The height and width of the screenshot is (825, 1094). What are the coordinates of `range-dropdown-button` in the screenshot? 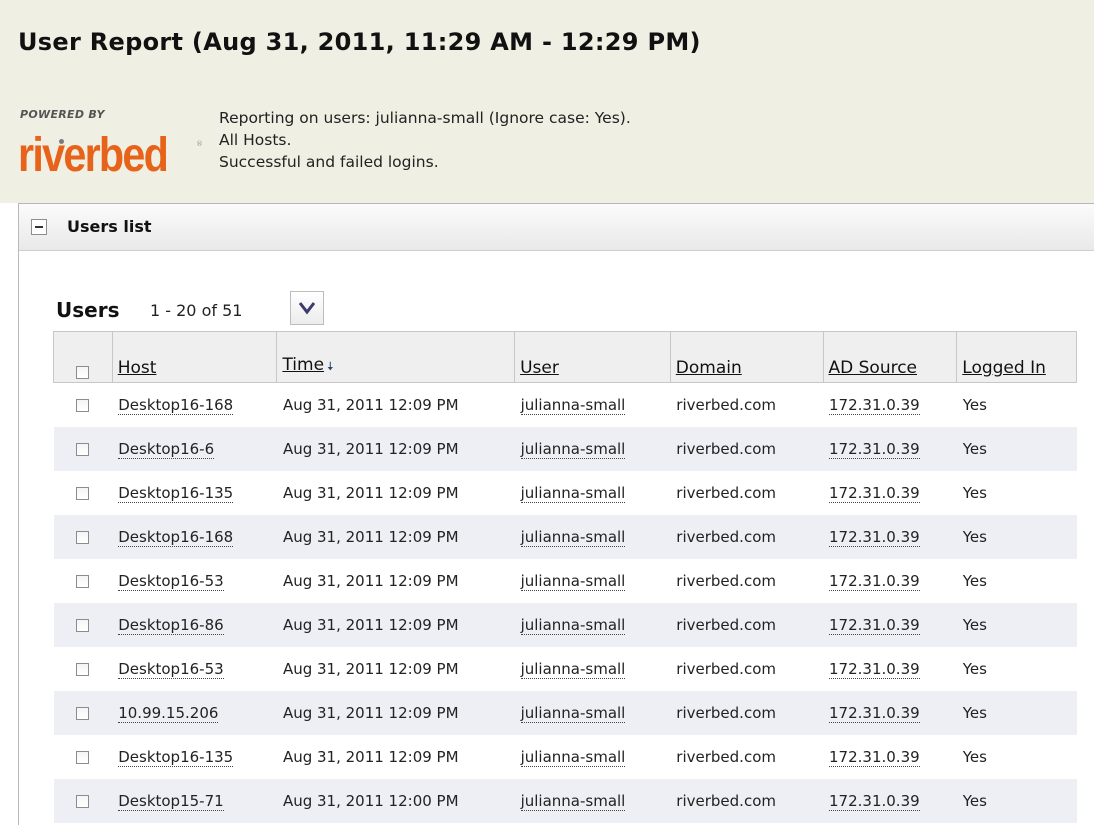 It's located at (307, 308).